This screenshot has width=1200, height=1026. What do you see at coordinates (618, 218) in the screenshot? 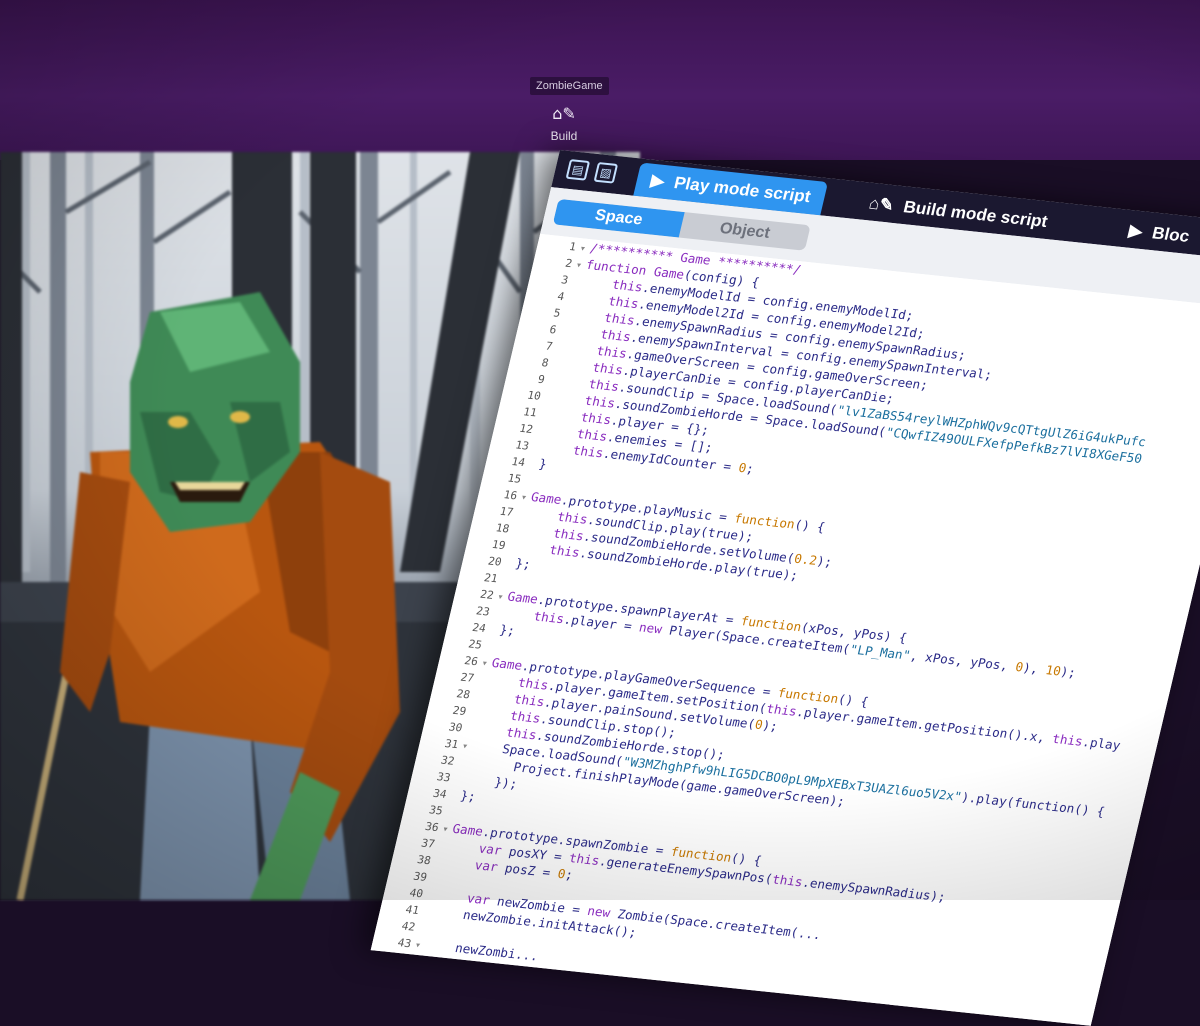
I see `space-toggle-button: Space` at bounding box center [618, 218].